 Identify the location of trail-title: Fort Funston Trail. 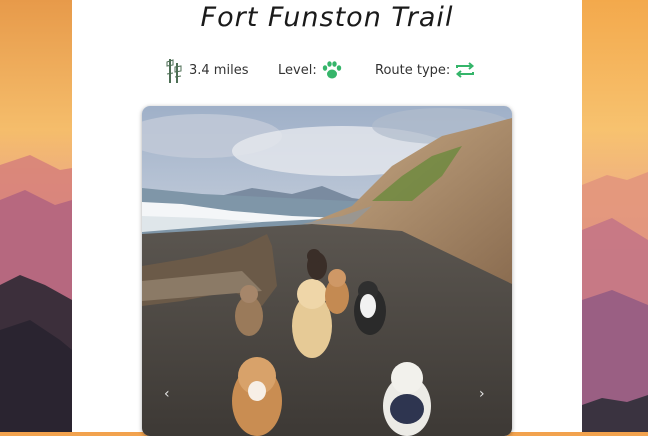
(327, 17).